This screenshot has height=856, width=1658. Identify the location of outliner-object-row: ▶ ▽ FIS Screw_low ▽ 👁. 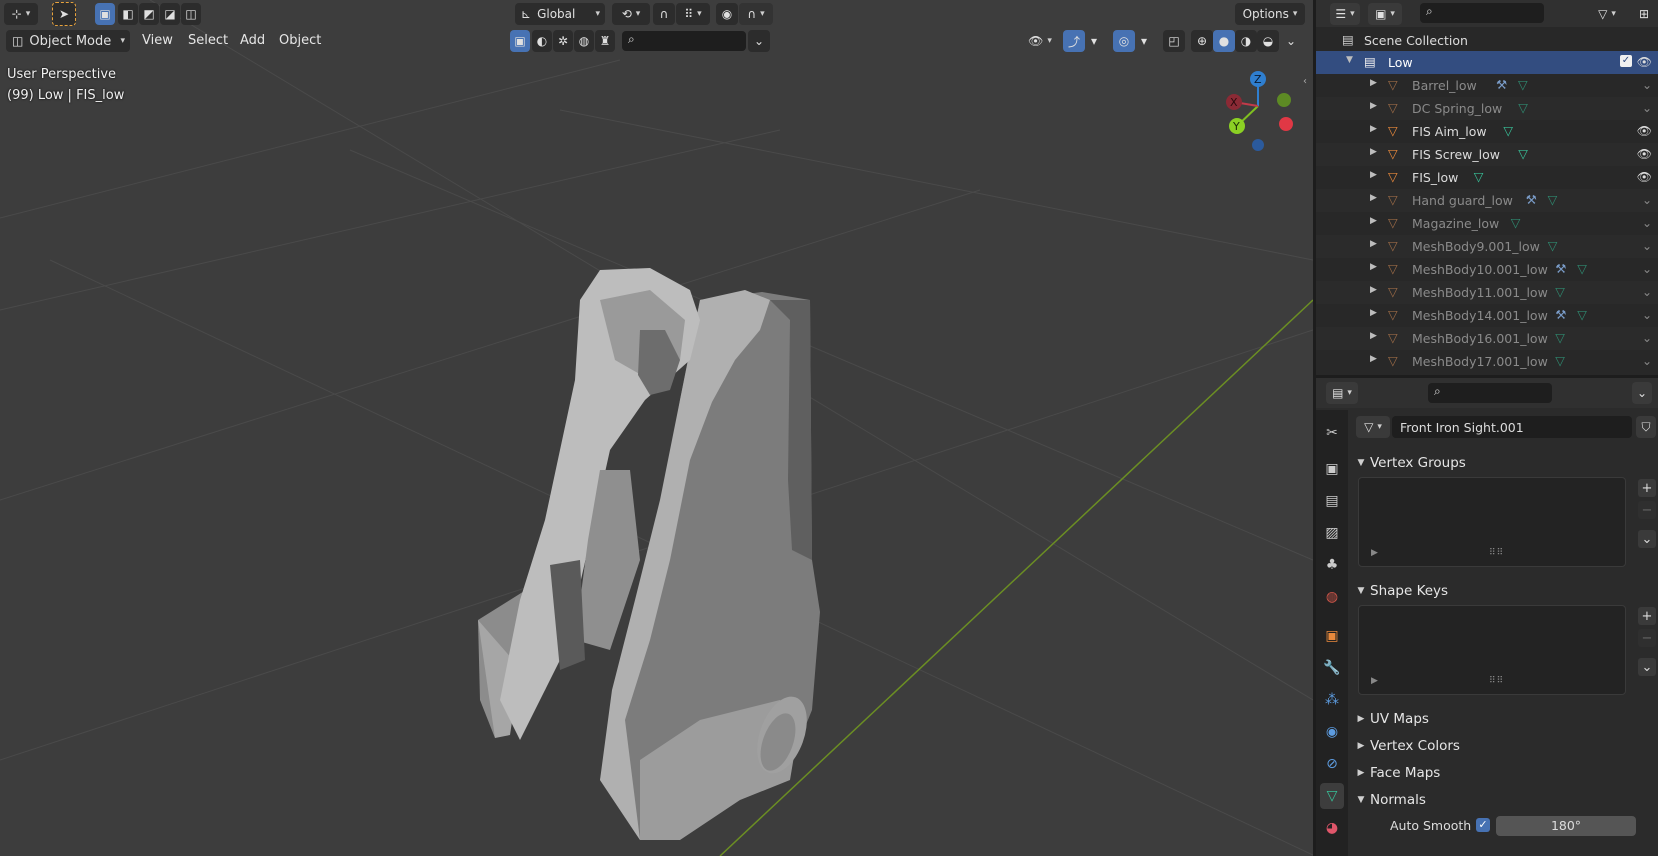
(1487, 154).